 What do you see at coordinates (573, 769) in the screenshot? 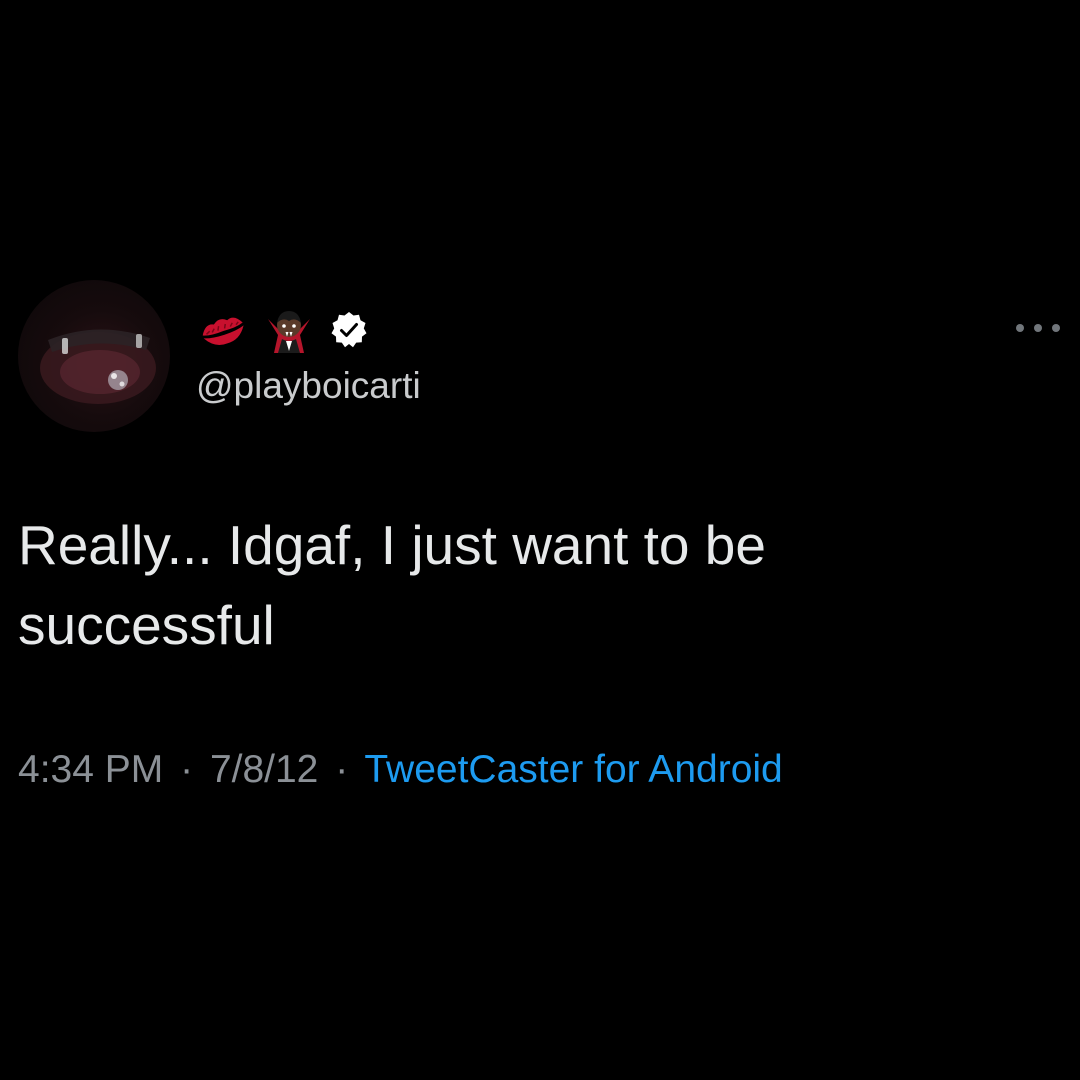
I see `tweet-source-link: TweetCaster for Android` at bounding box center [573, 769].